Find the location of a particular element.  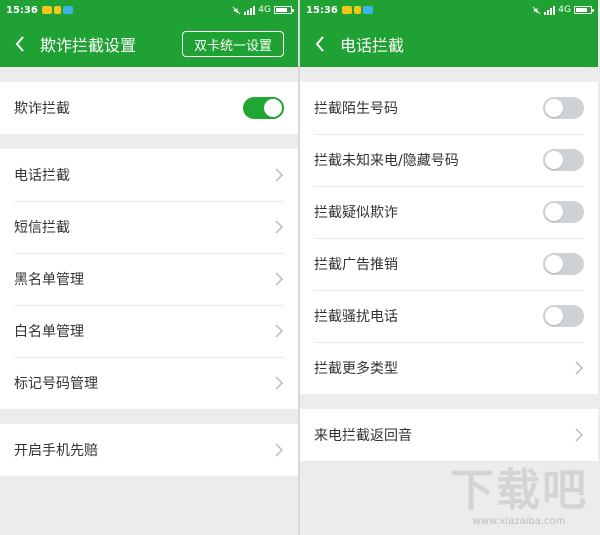

menu-item: 电话拦截 is located at coordinates (149, 175).